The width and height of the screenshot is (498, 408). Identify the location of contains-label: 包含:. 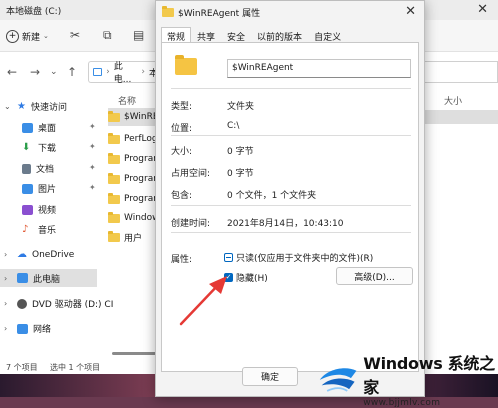
(182, 196).